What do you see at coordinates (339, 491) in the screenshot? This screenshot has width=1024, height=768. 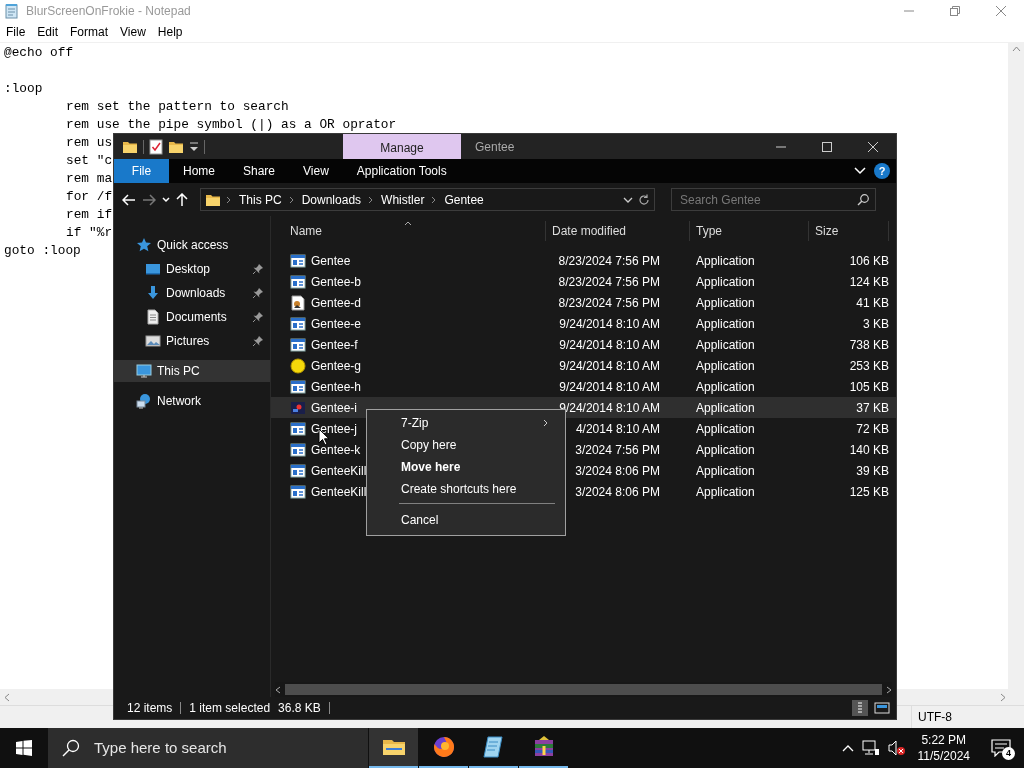 I see `file-name: GenteeKill` at bounding box center [339, 491].